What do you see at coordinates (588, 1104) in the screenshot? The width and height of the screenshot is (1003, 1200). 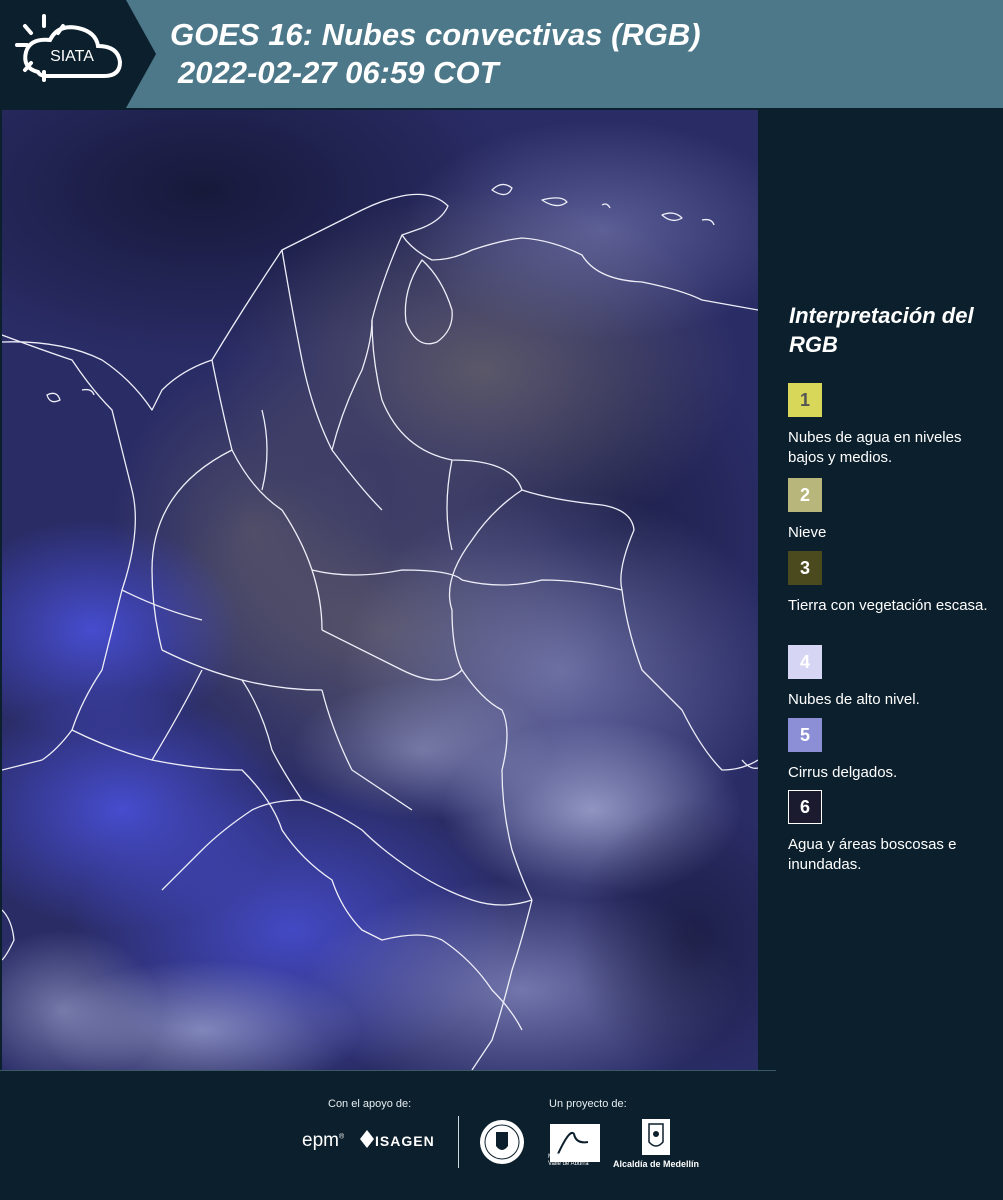 I see `project-label: Un proyecto de:` at bounding box center [588, 1104].